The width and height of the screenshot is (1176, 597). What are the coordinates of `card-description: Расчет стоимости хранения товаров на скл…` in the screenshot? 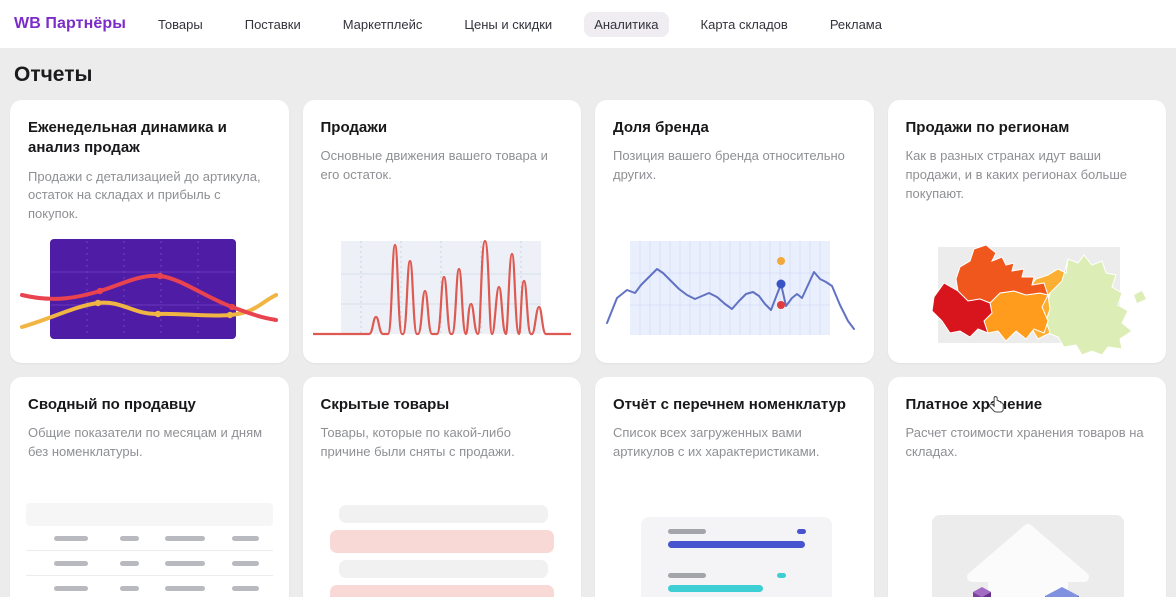 It's located at (1024, 442).